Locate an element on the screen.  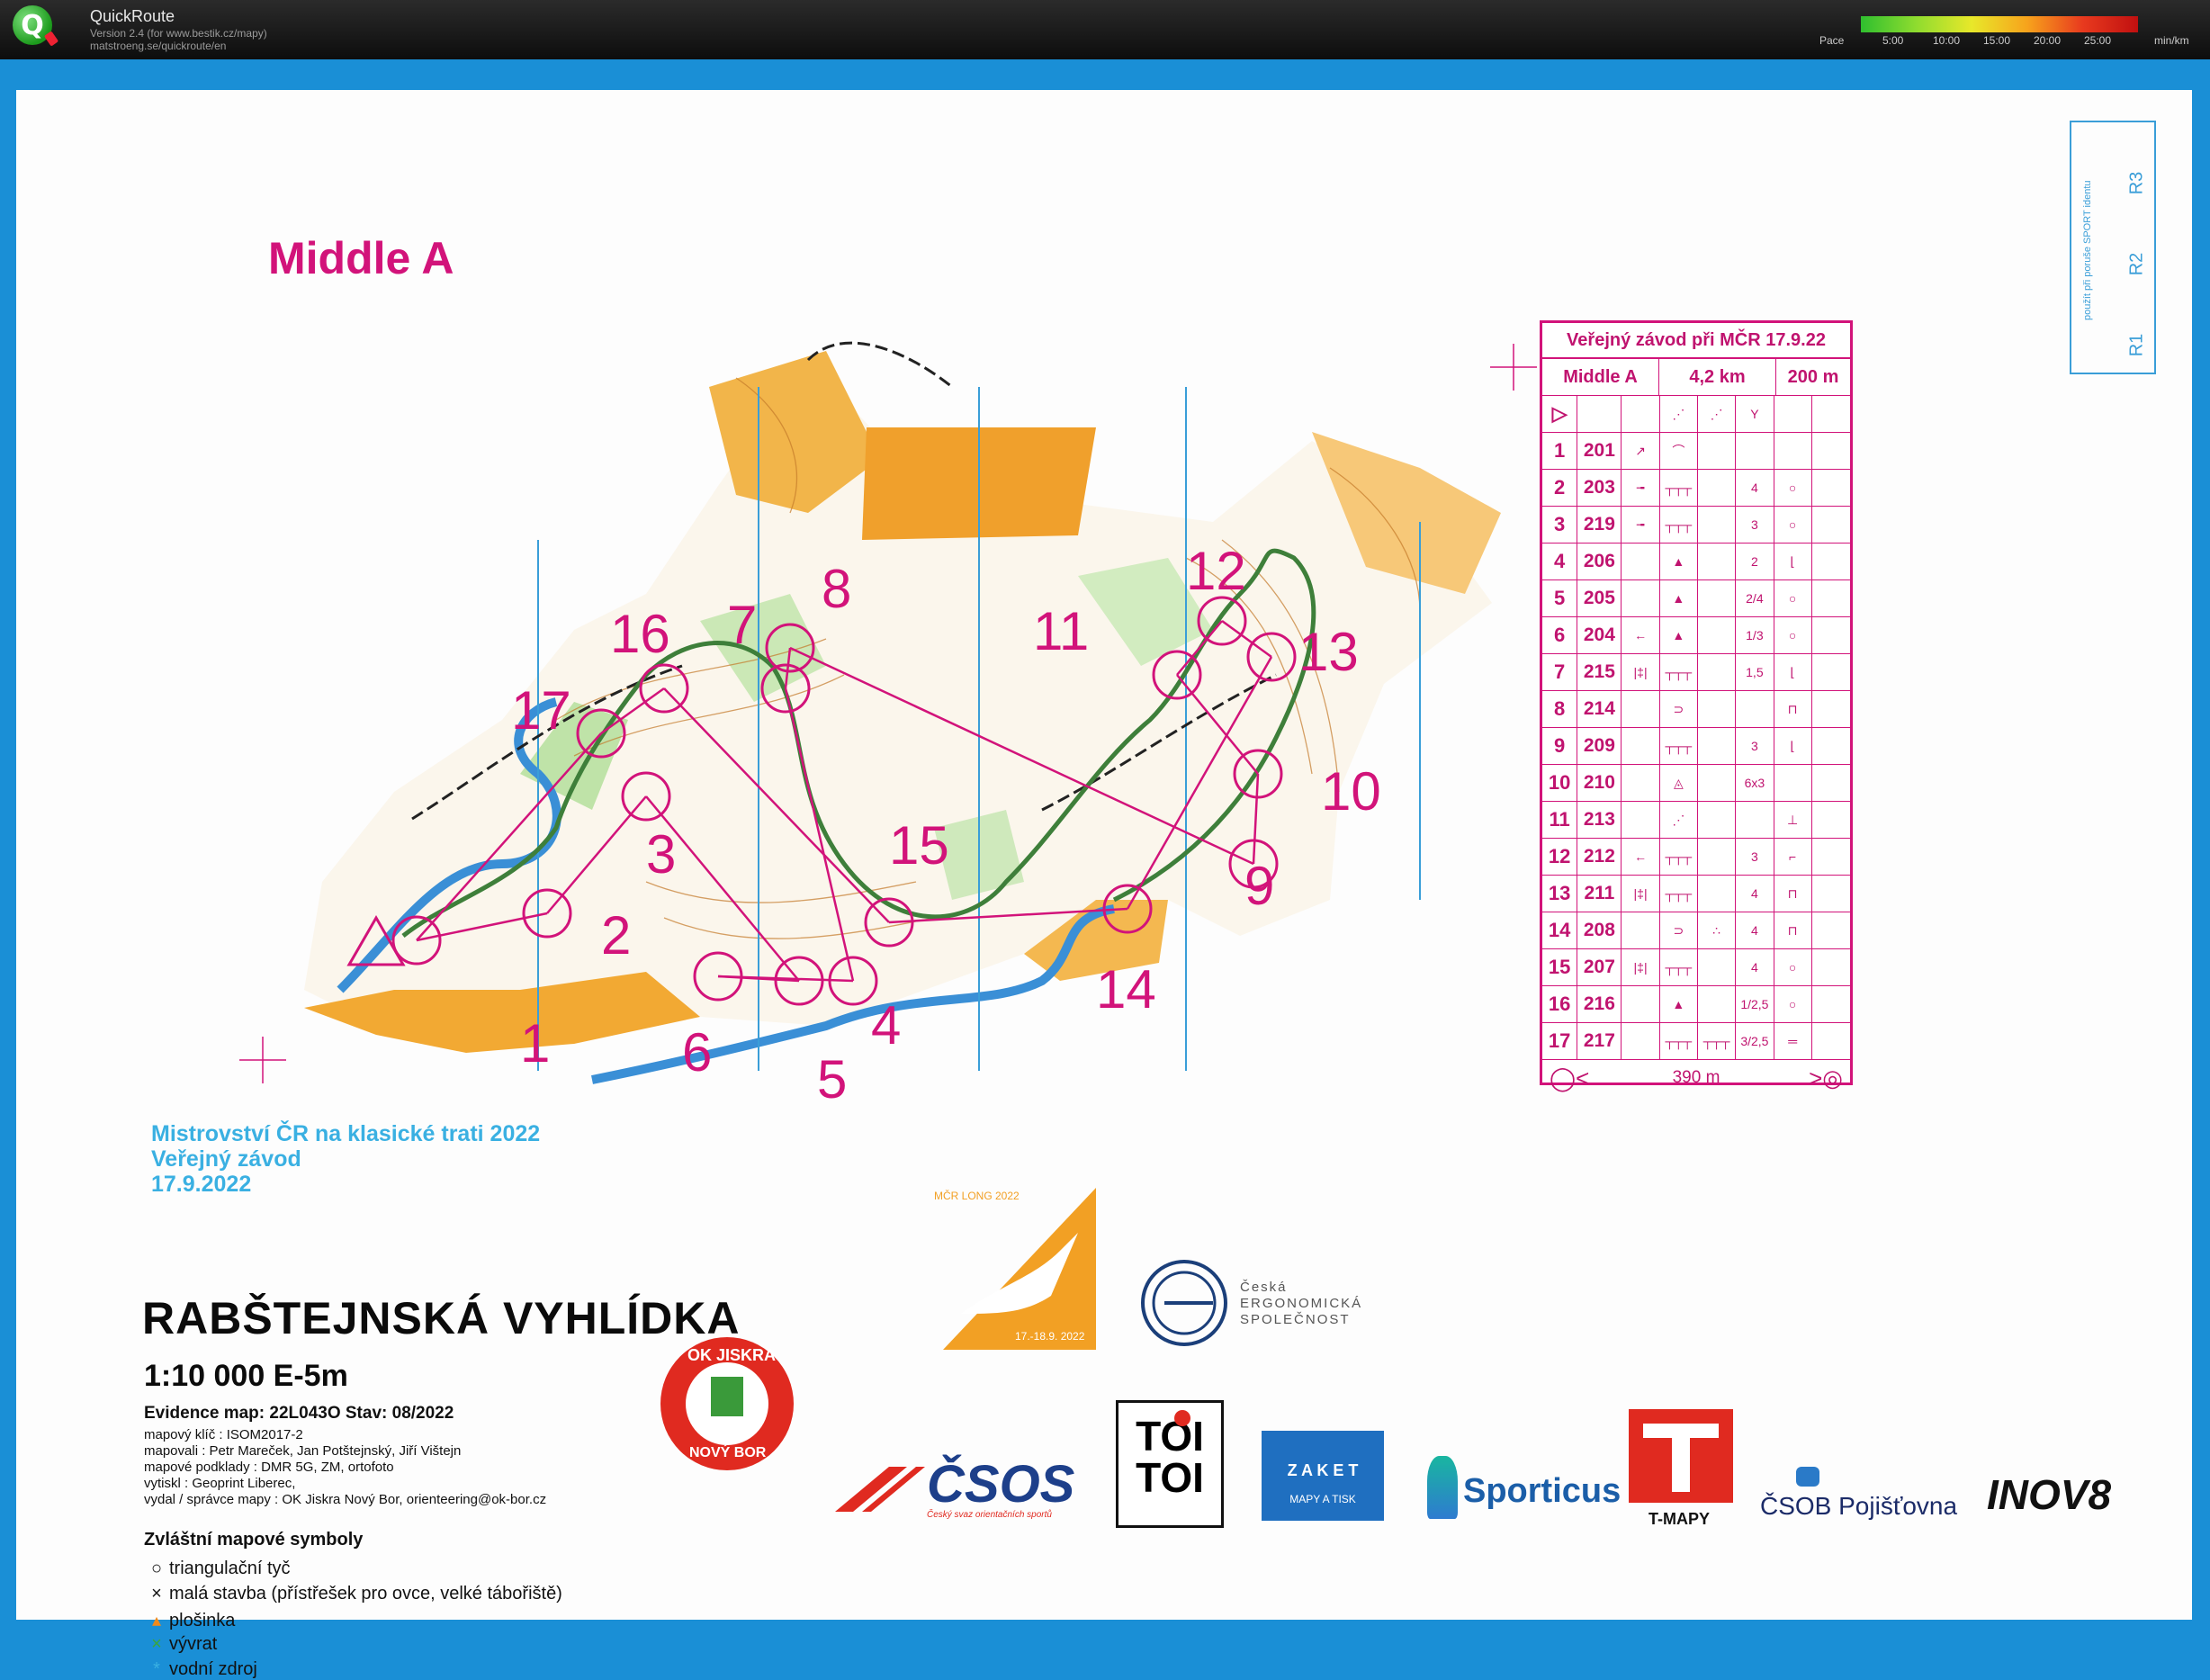
description-symbol: ← is located at coordinates (1641, 857).